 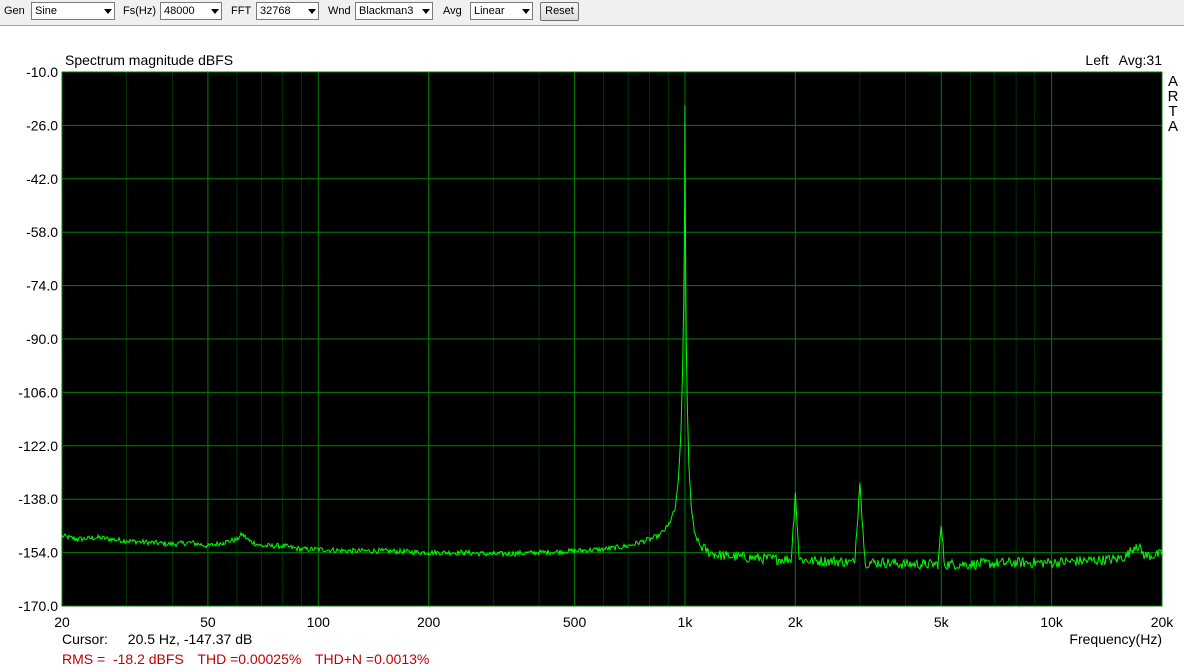 What do you see at coordinates (686, 622) in the screenshot?
I see `x-tick-label: 1k` at bounding box center [686, 622].